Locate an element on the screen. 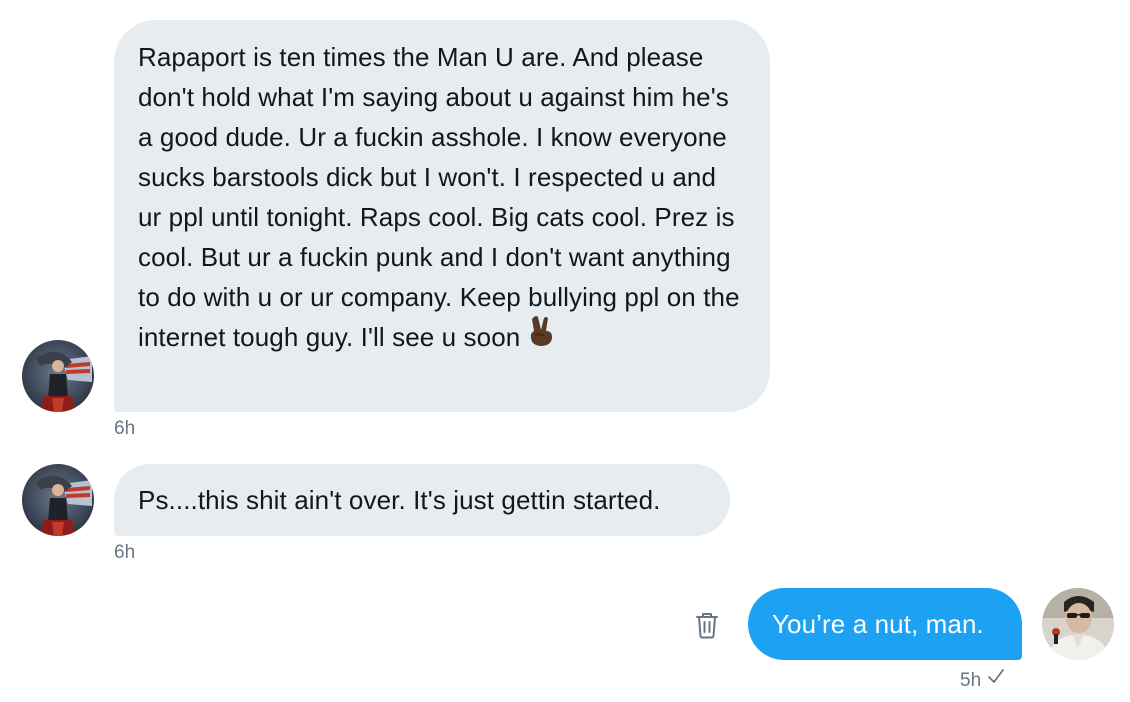 This screenshot has width=1130, height=702. victory-hand-emoji-icon is located at coordinates (541, 336).